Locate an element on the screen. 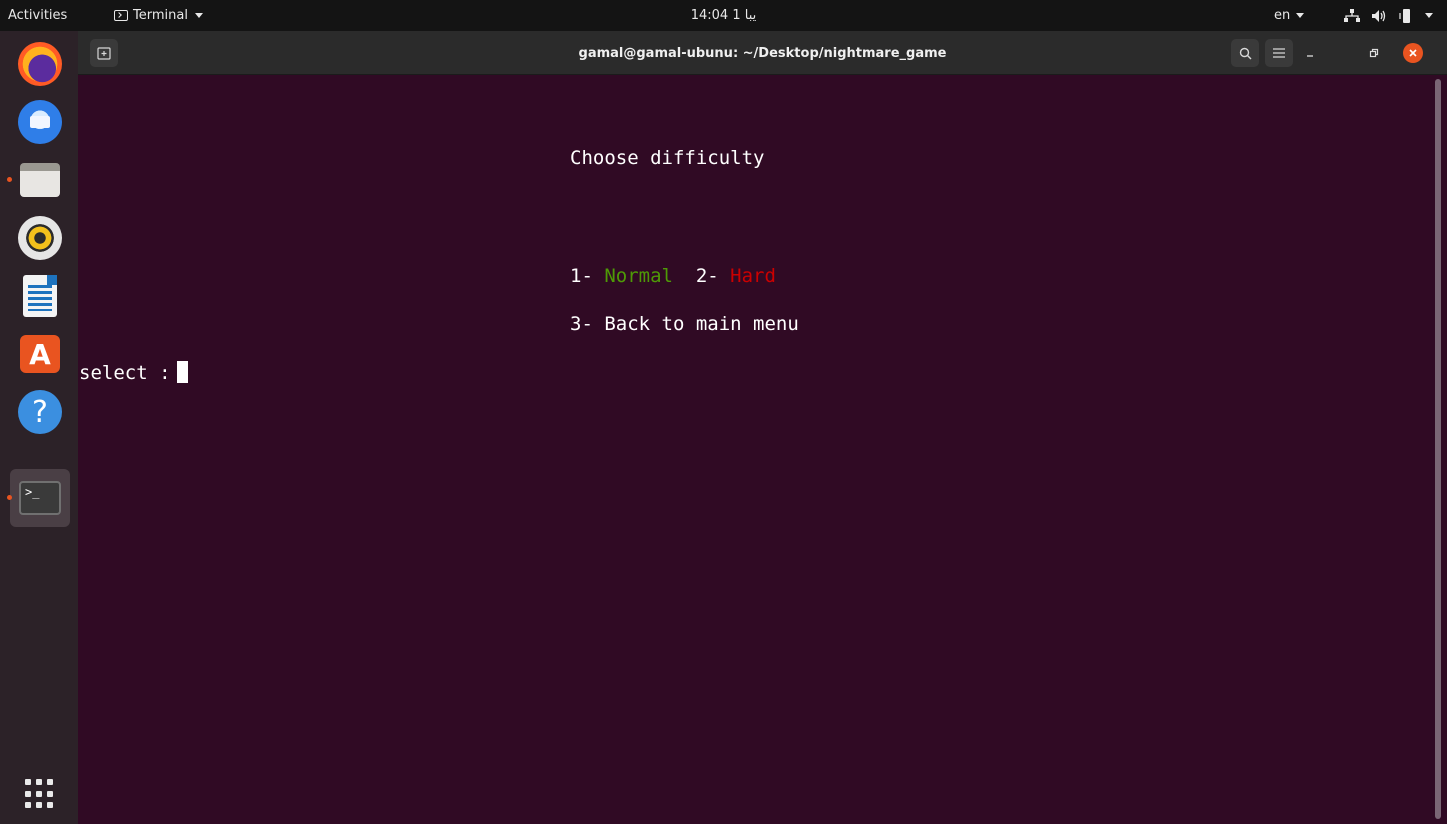  terminal-icon: >_ is located at coordinates (40, 498).